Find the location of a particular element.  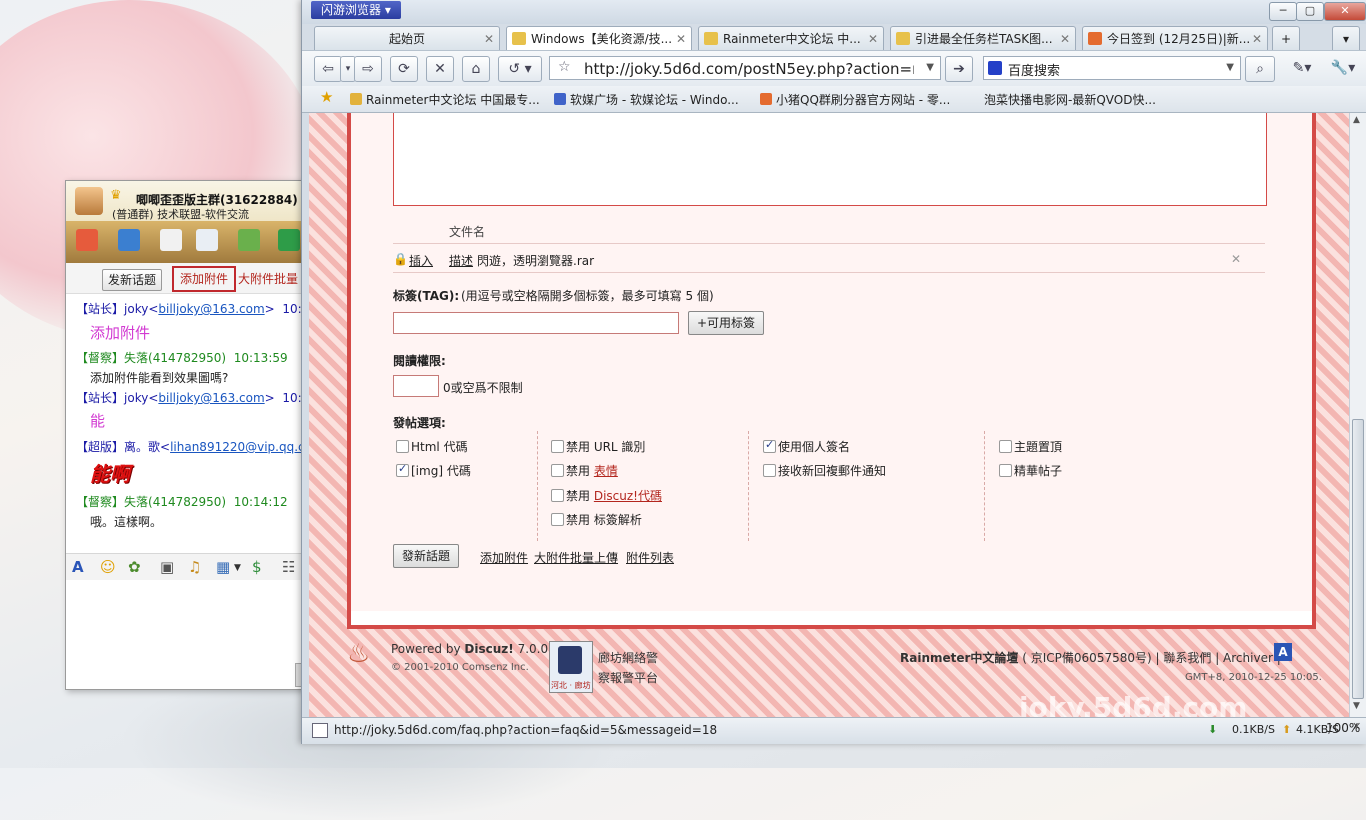

image-icon: ▣ is located at coordinates (167, 567).